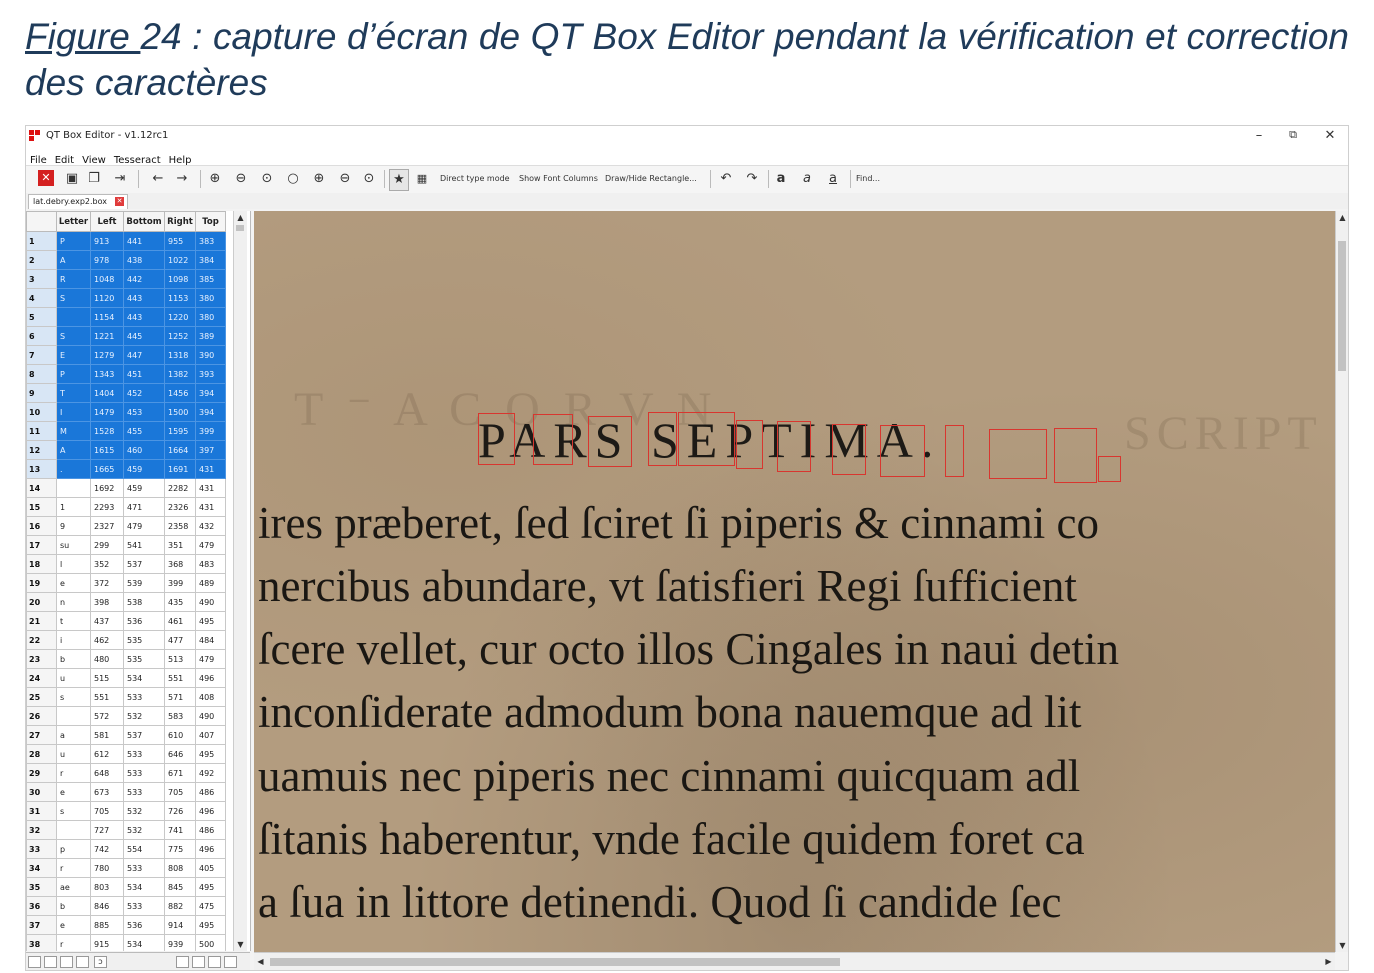 The width and height of the screenshot is (1374, 973). What do you see at coordinates (126, 469) in the screenshot?
I see `table-row: 13. 1665 459 1691 431` at bounding box center [126, 469].